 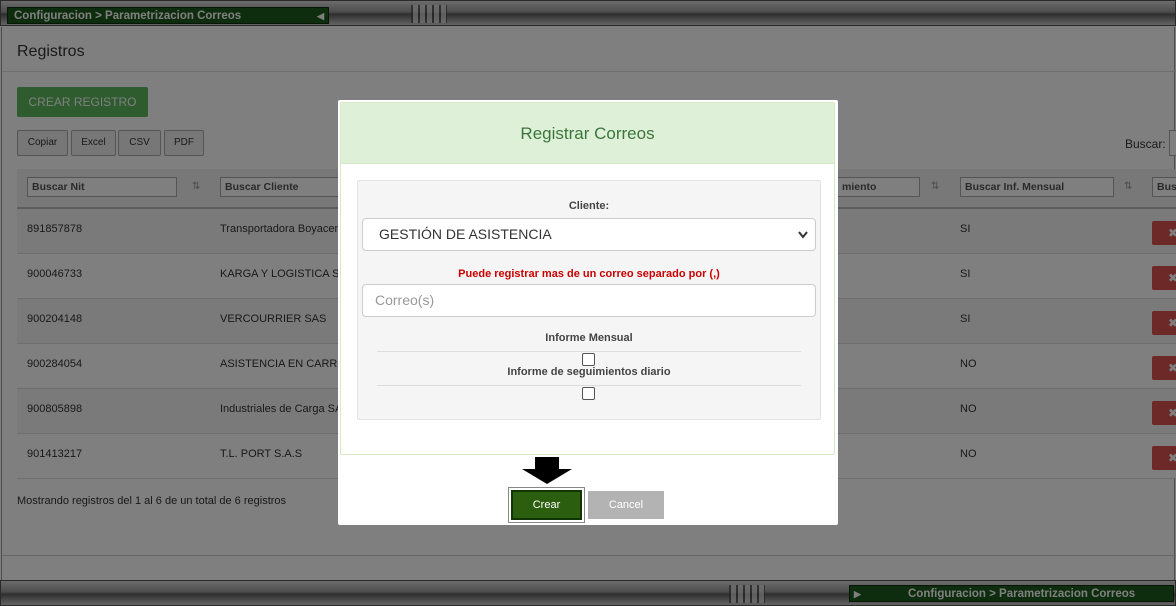 What do you see at coordinates (589, 338) in the screenshot?
I see `monthly-report-label: Informe Mensual` at bounding box center [589, 338].